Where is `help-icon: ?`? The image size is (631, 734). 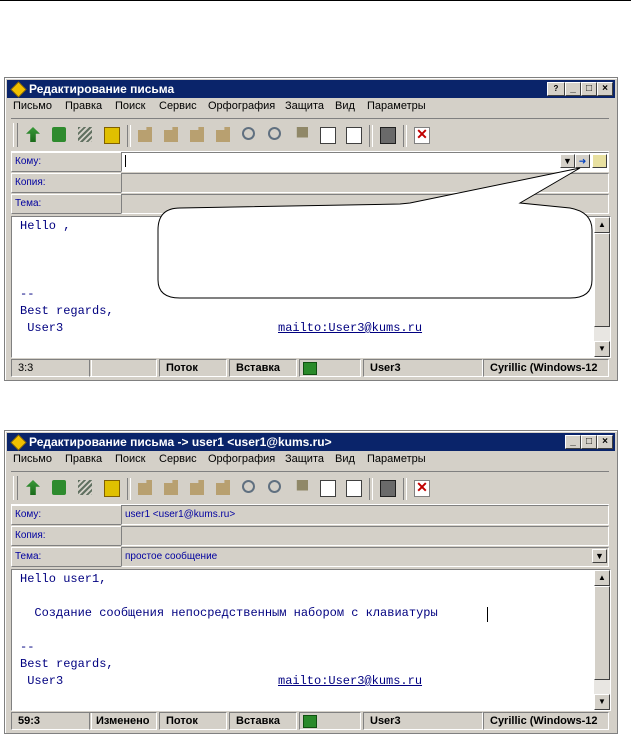 help-icon: ? is located at coordinates (556, 89).